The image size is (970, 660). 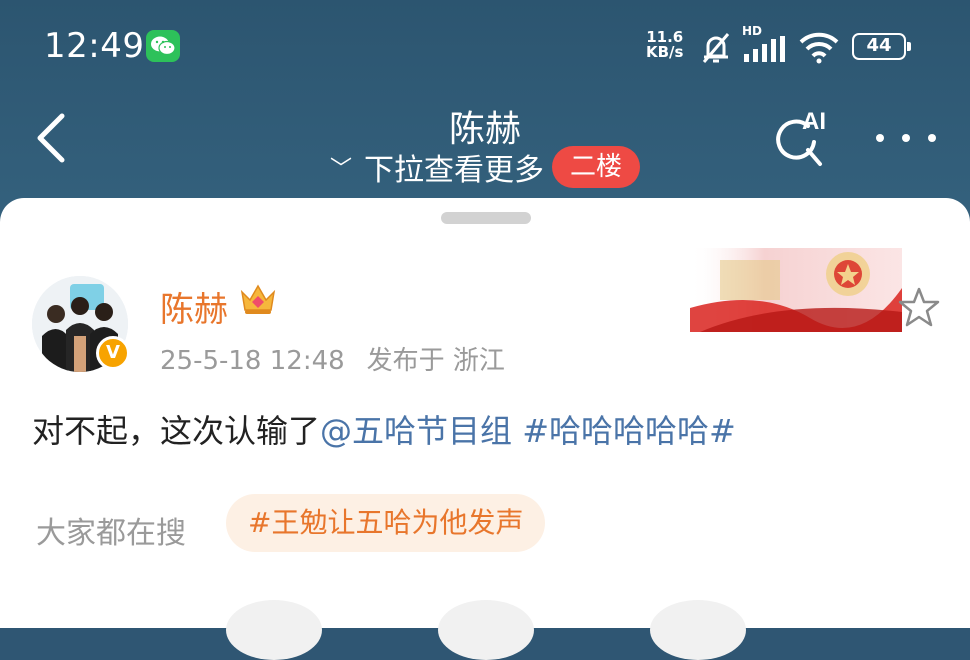 What do you see at coordinates (801, 139) in the screenshot?
I see `ai-search-button: AI` at bounding box center [801, 139].